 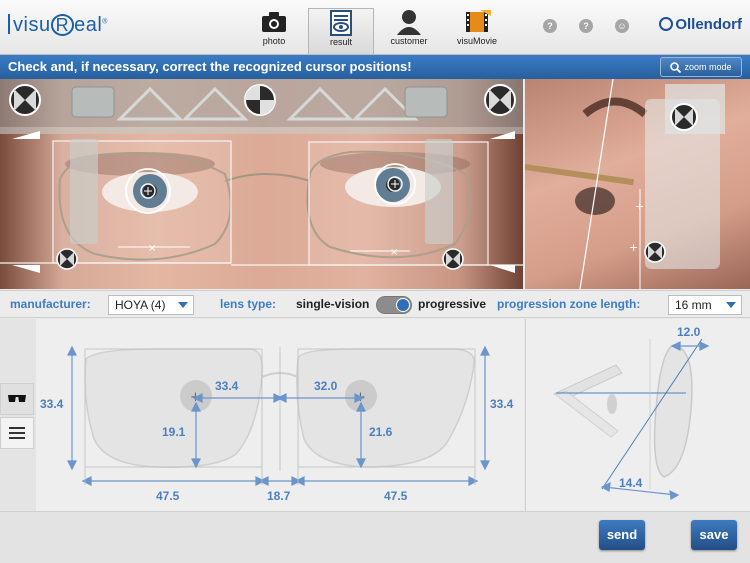 I want to click on box-width-right: 47.5, so click(x=396, y=496).